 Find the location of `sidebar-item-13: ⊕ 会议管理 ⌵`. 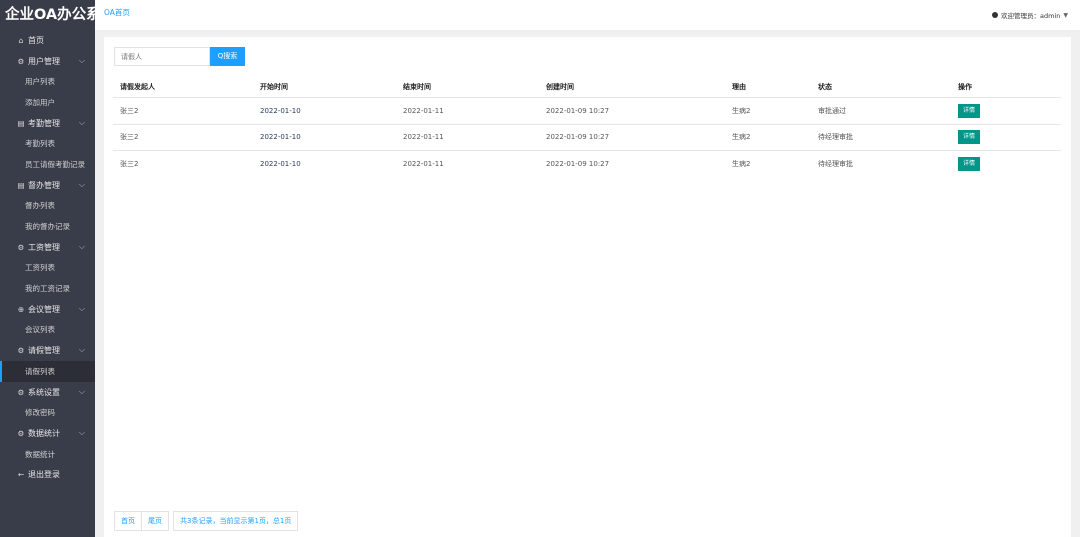

sidebar-item-13: ⊕ 会议管理 ⌵ is located at coordinates (47, 309).